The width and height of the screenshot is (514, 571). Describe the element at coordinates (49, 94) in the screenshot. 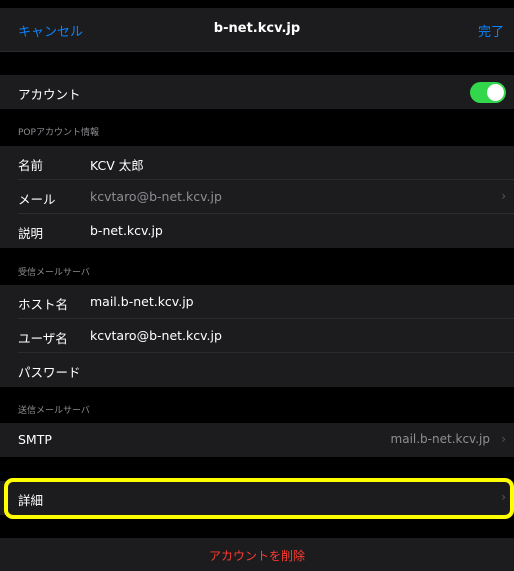

I see `account-label: アカウント` at that location.